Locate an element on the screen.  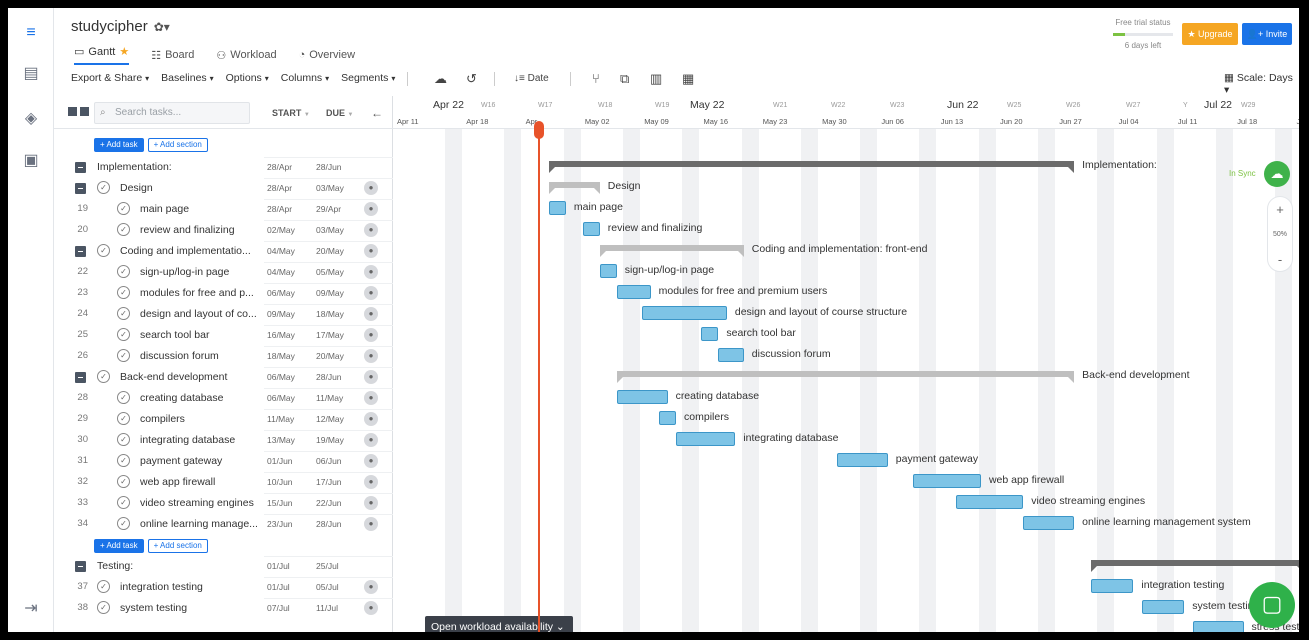
baselines-menu: Baselines ▾ is located at coordinates (187, 78).